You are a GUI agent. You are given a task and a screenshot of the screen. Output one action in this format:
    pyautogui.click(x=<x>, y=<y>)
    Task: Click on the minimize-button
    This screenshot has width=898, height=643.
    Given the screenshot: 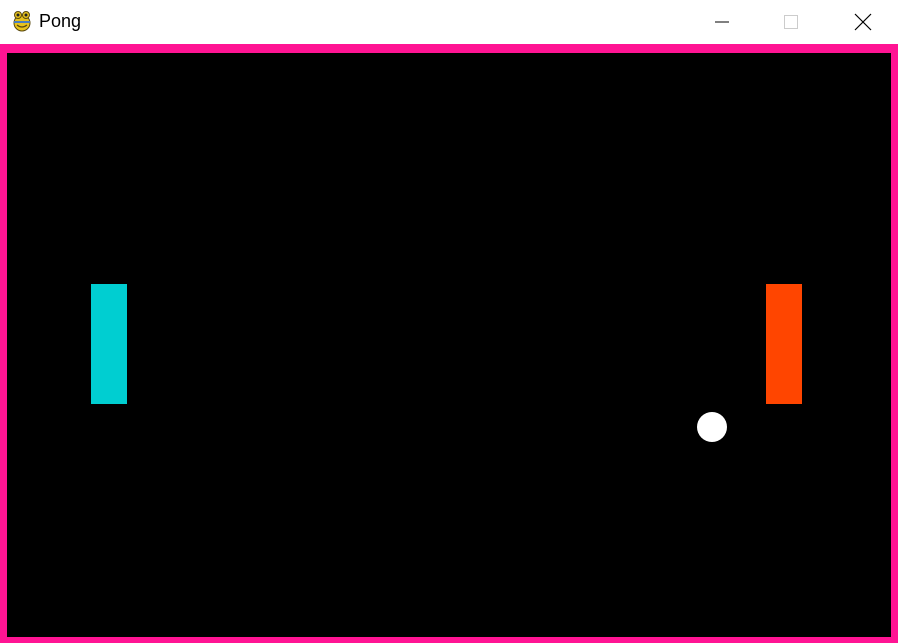 What is the action you would take?
    pyautogui.click(x=722, y=22)
    